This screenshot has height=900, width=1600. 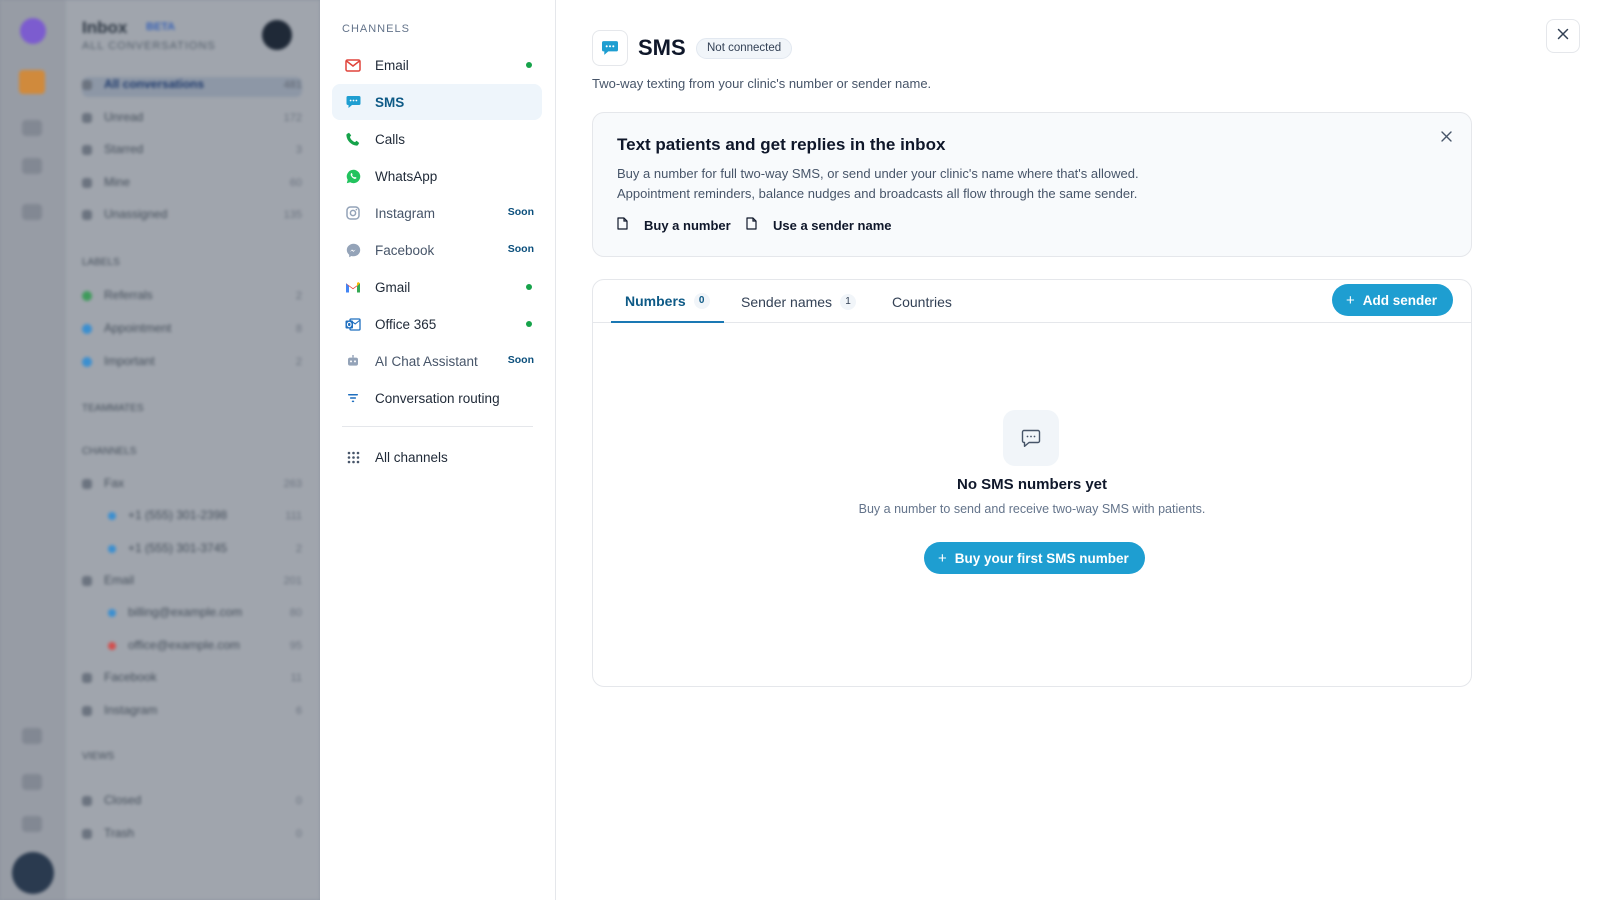 I want to click on mail-icon, so click(x=353, y=65).